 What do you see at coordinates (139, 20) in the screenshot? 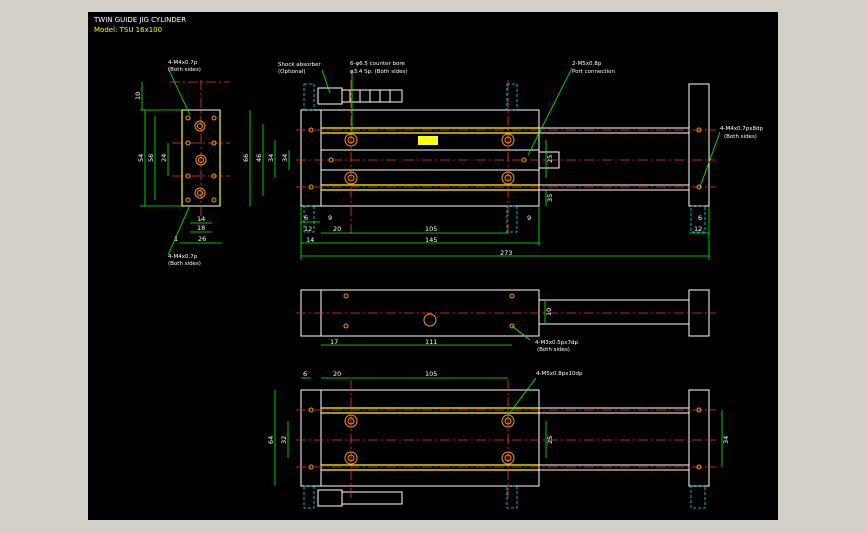
I see `drawing-title: TWIN GUIDE JIG CYLINDER` at bounding box center [139, 20].